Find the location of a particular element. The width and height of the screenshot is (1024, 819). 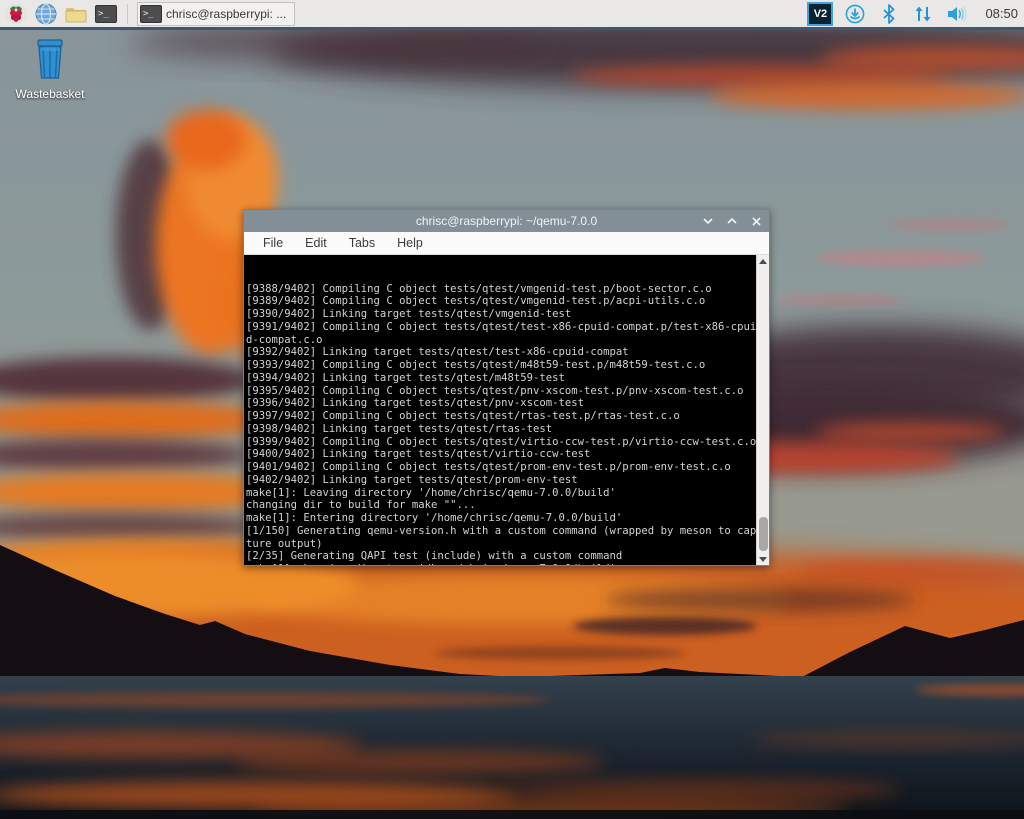

file-manager-icon is located at coordinates (76, 14).